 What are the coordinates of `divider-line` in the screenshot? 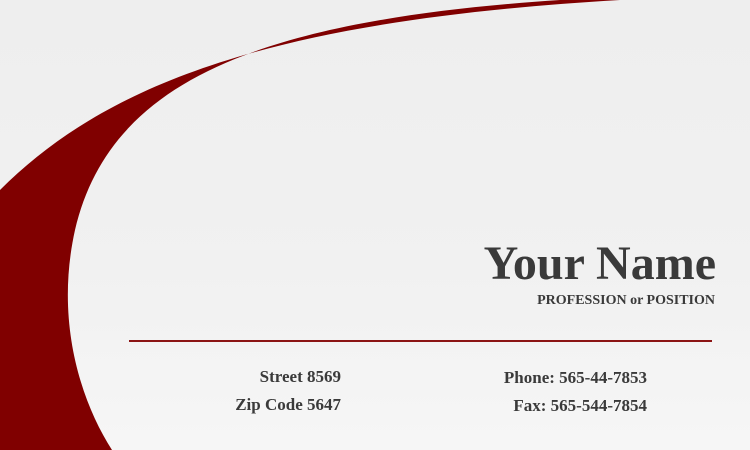 It's located at (420, 341).